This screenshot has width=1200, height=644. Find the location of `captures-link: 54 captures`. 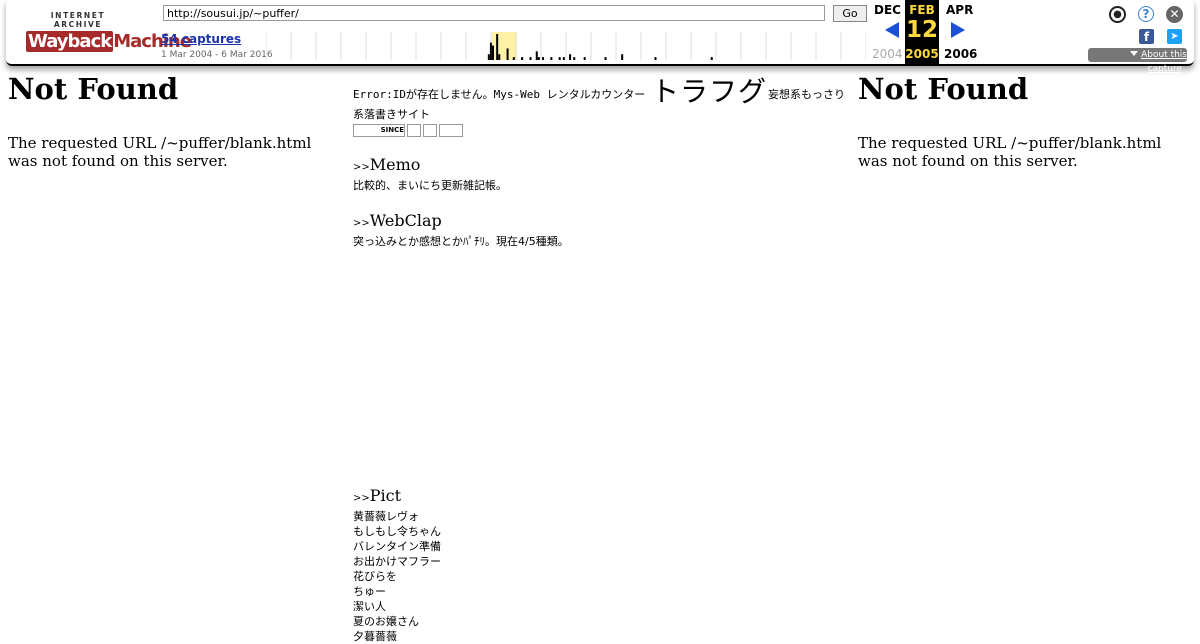

captures-link: 54 captures is located at coordinates (201, 39).